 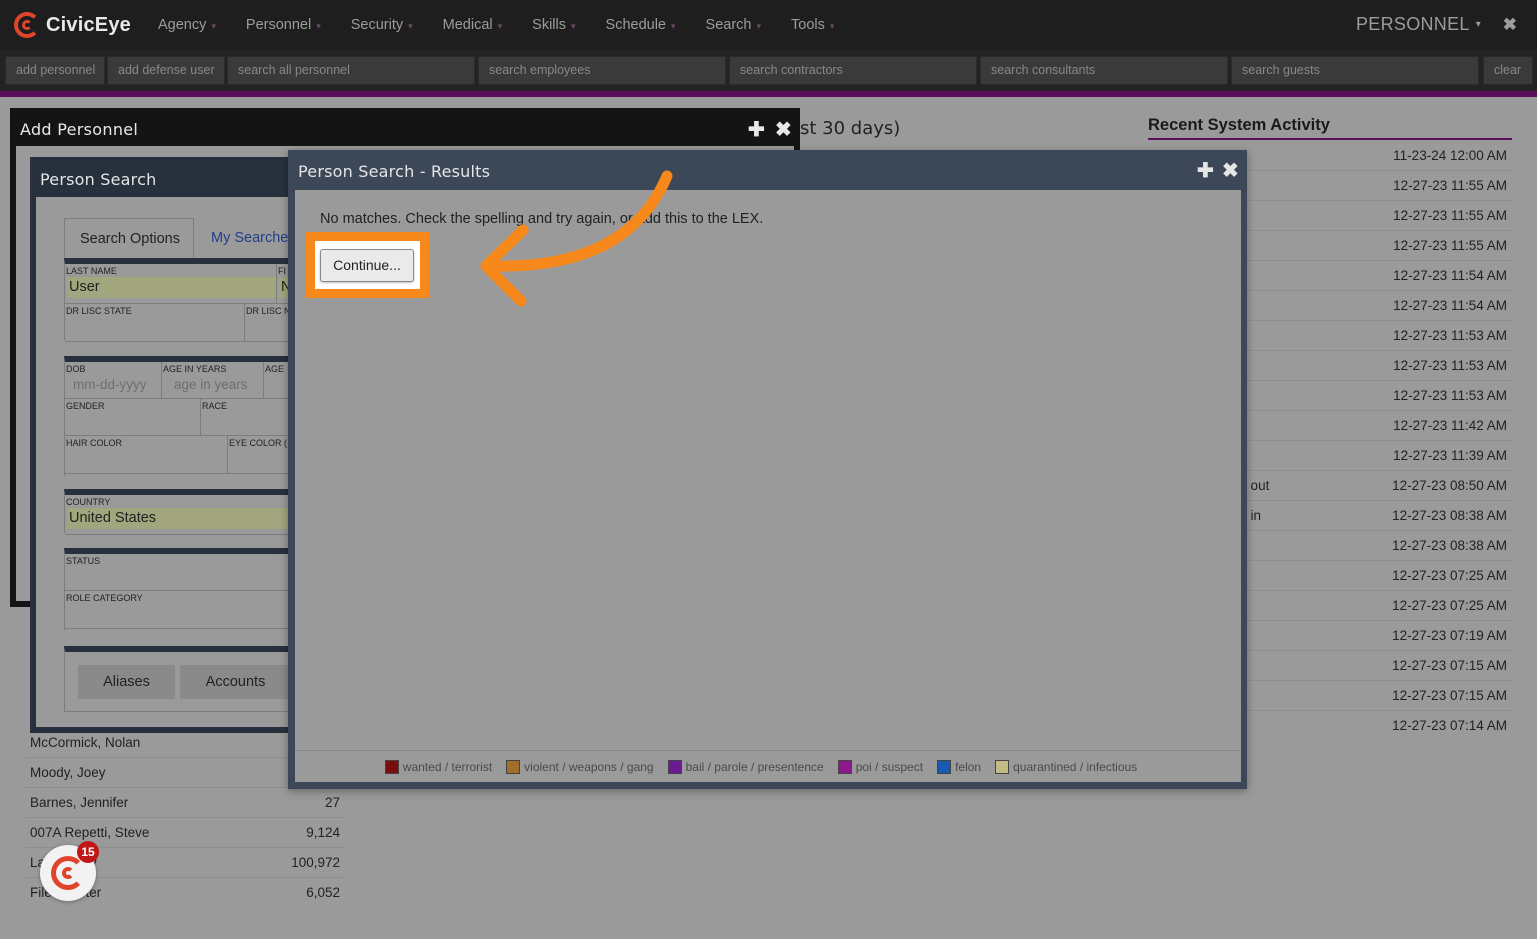 What do you see at coordinates (1330, 139) in the screenshot?
I see `recent-activity-underline` at bounding box center [1330, 139].